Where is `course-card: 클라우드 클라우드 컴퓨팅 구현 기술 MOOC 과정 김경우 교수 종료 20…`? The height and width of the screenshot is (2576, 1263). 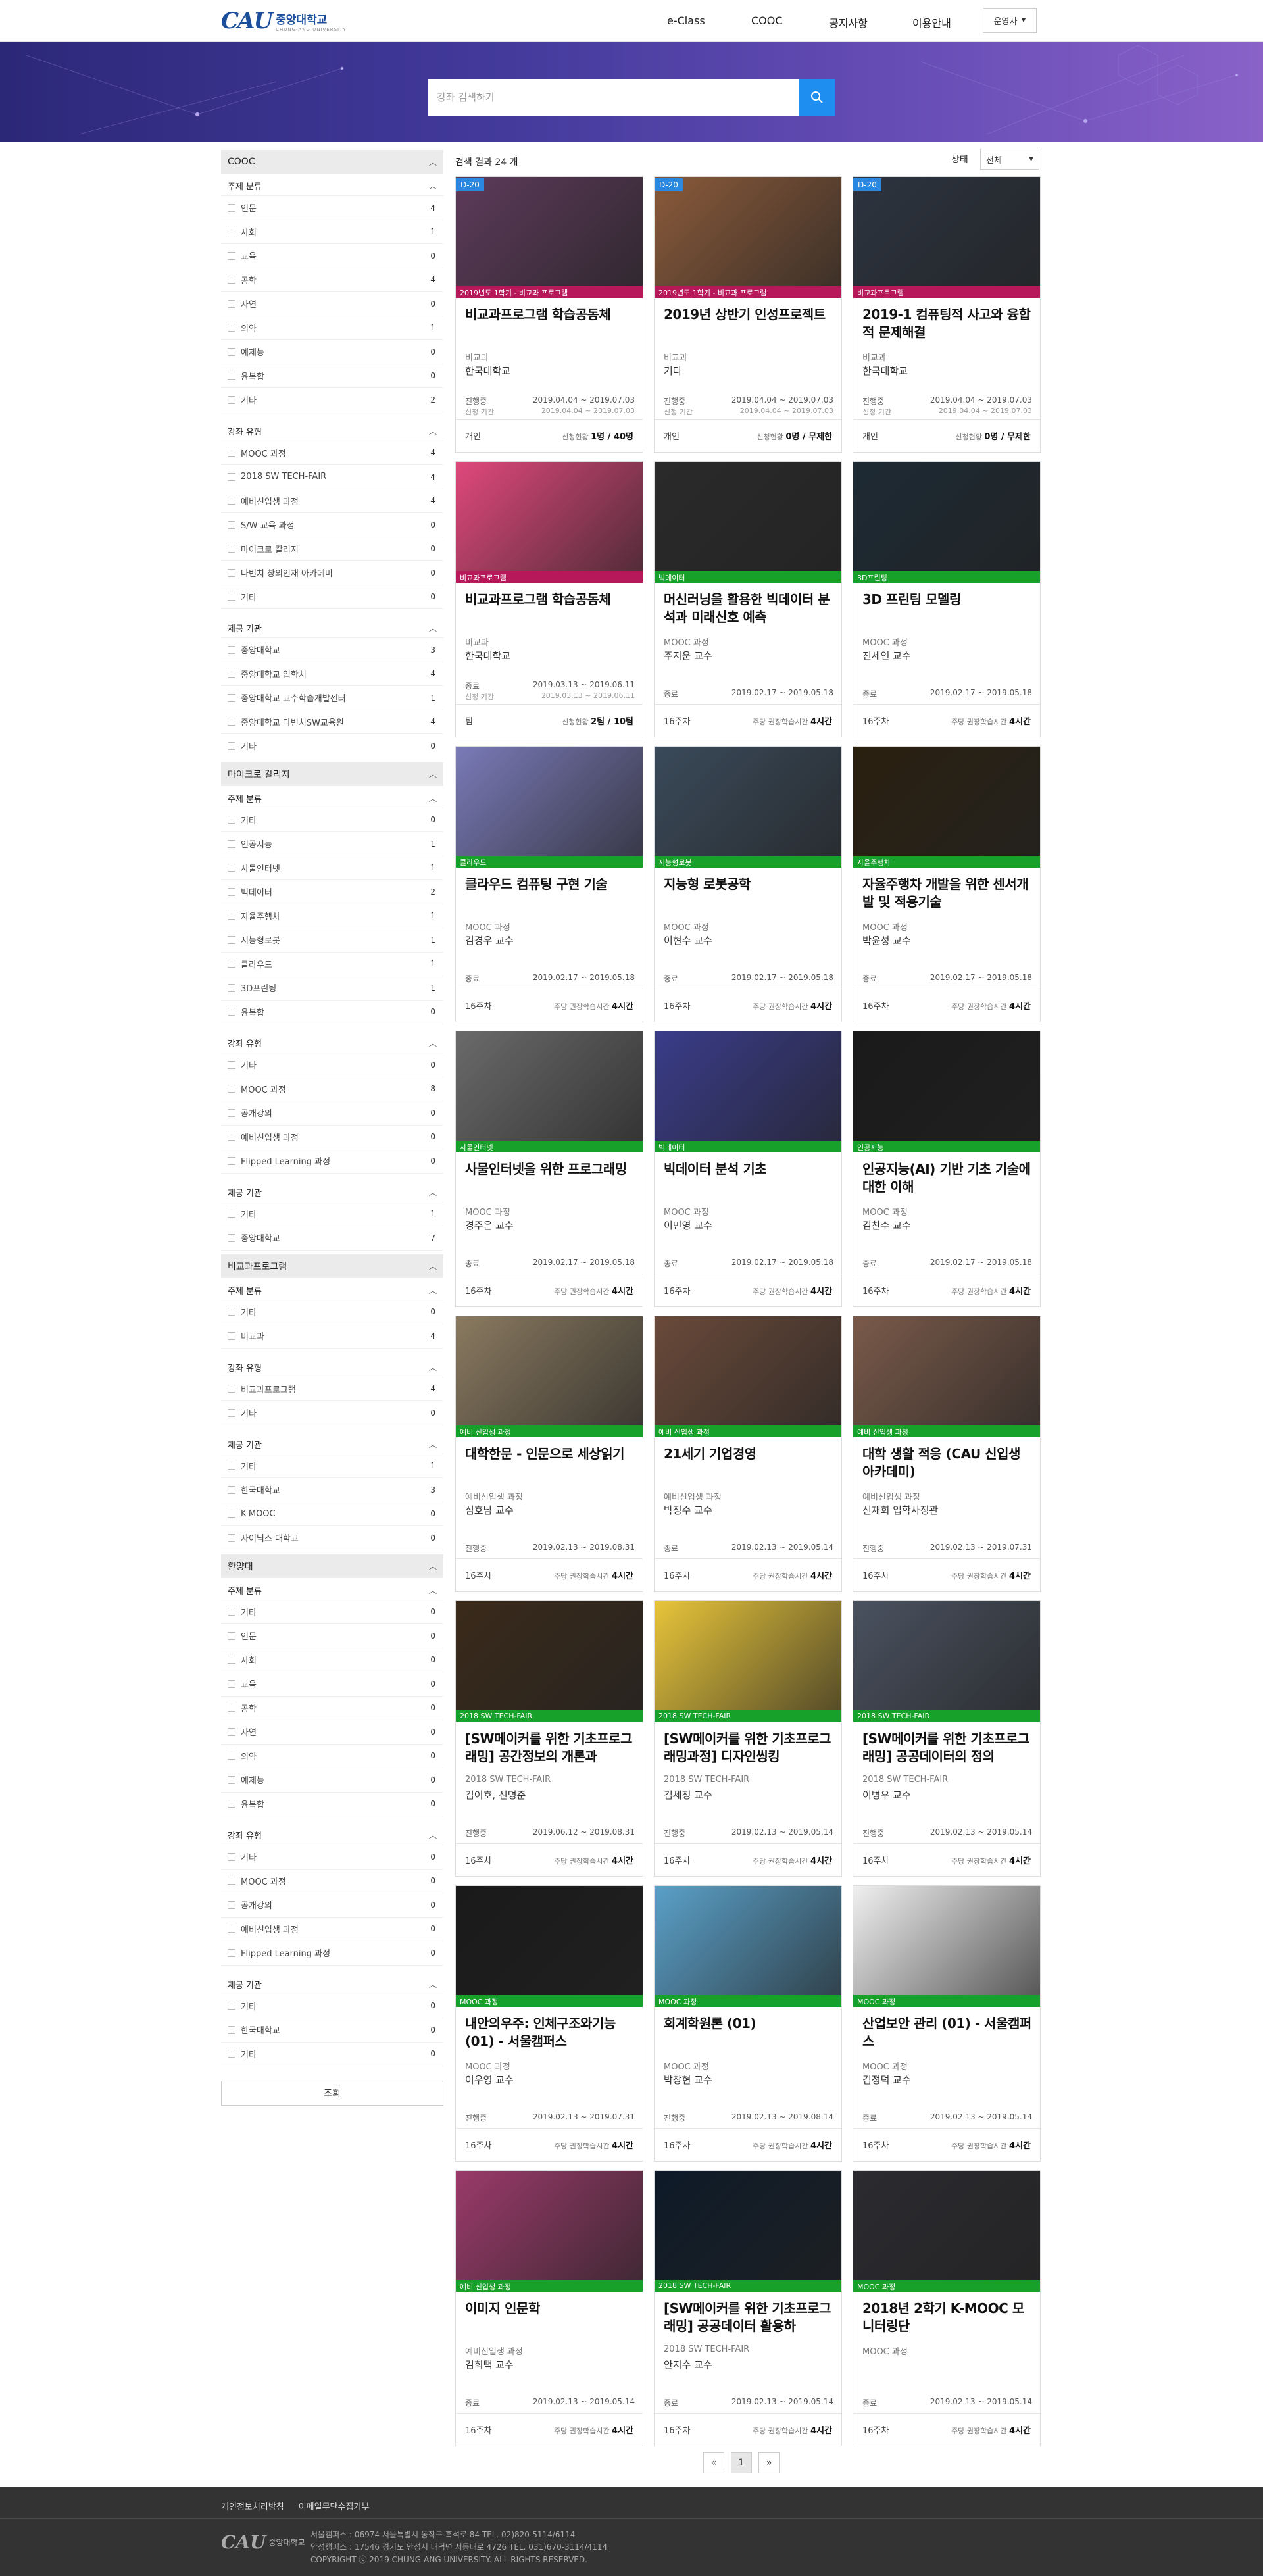 course-card: 클라우드 클라우드 컴퓨팅 구현 기술 MOOC 과정 김경우 교수 종료 20… is located at coordinates (549, 884).